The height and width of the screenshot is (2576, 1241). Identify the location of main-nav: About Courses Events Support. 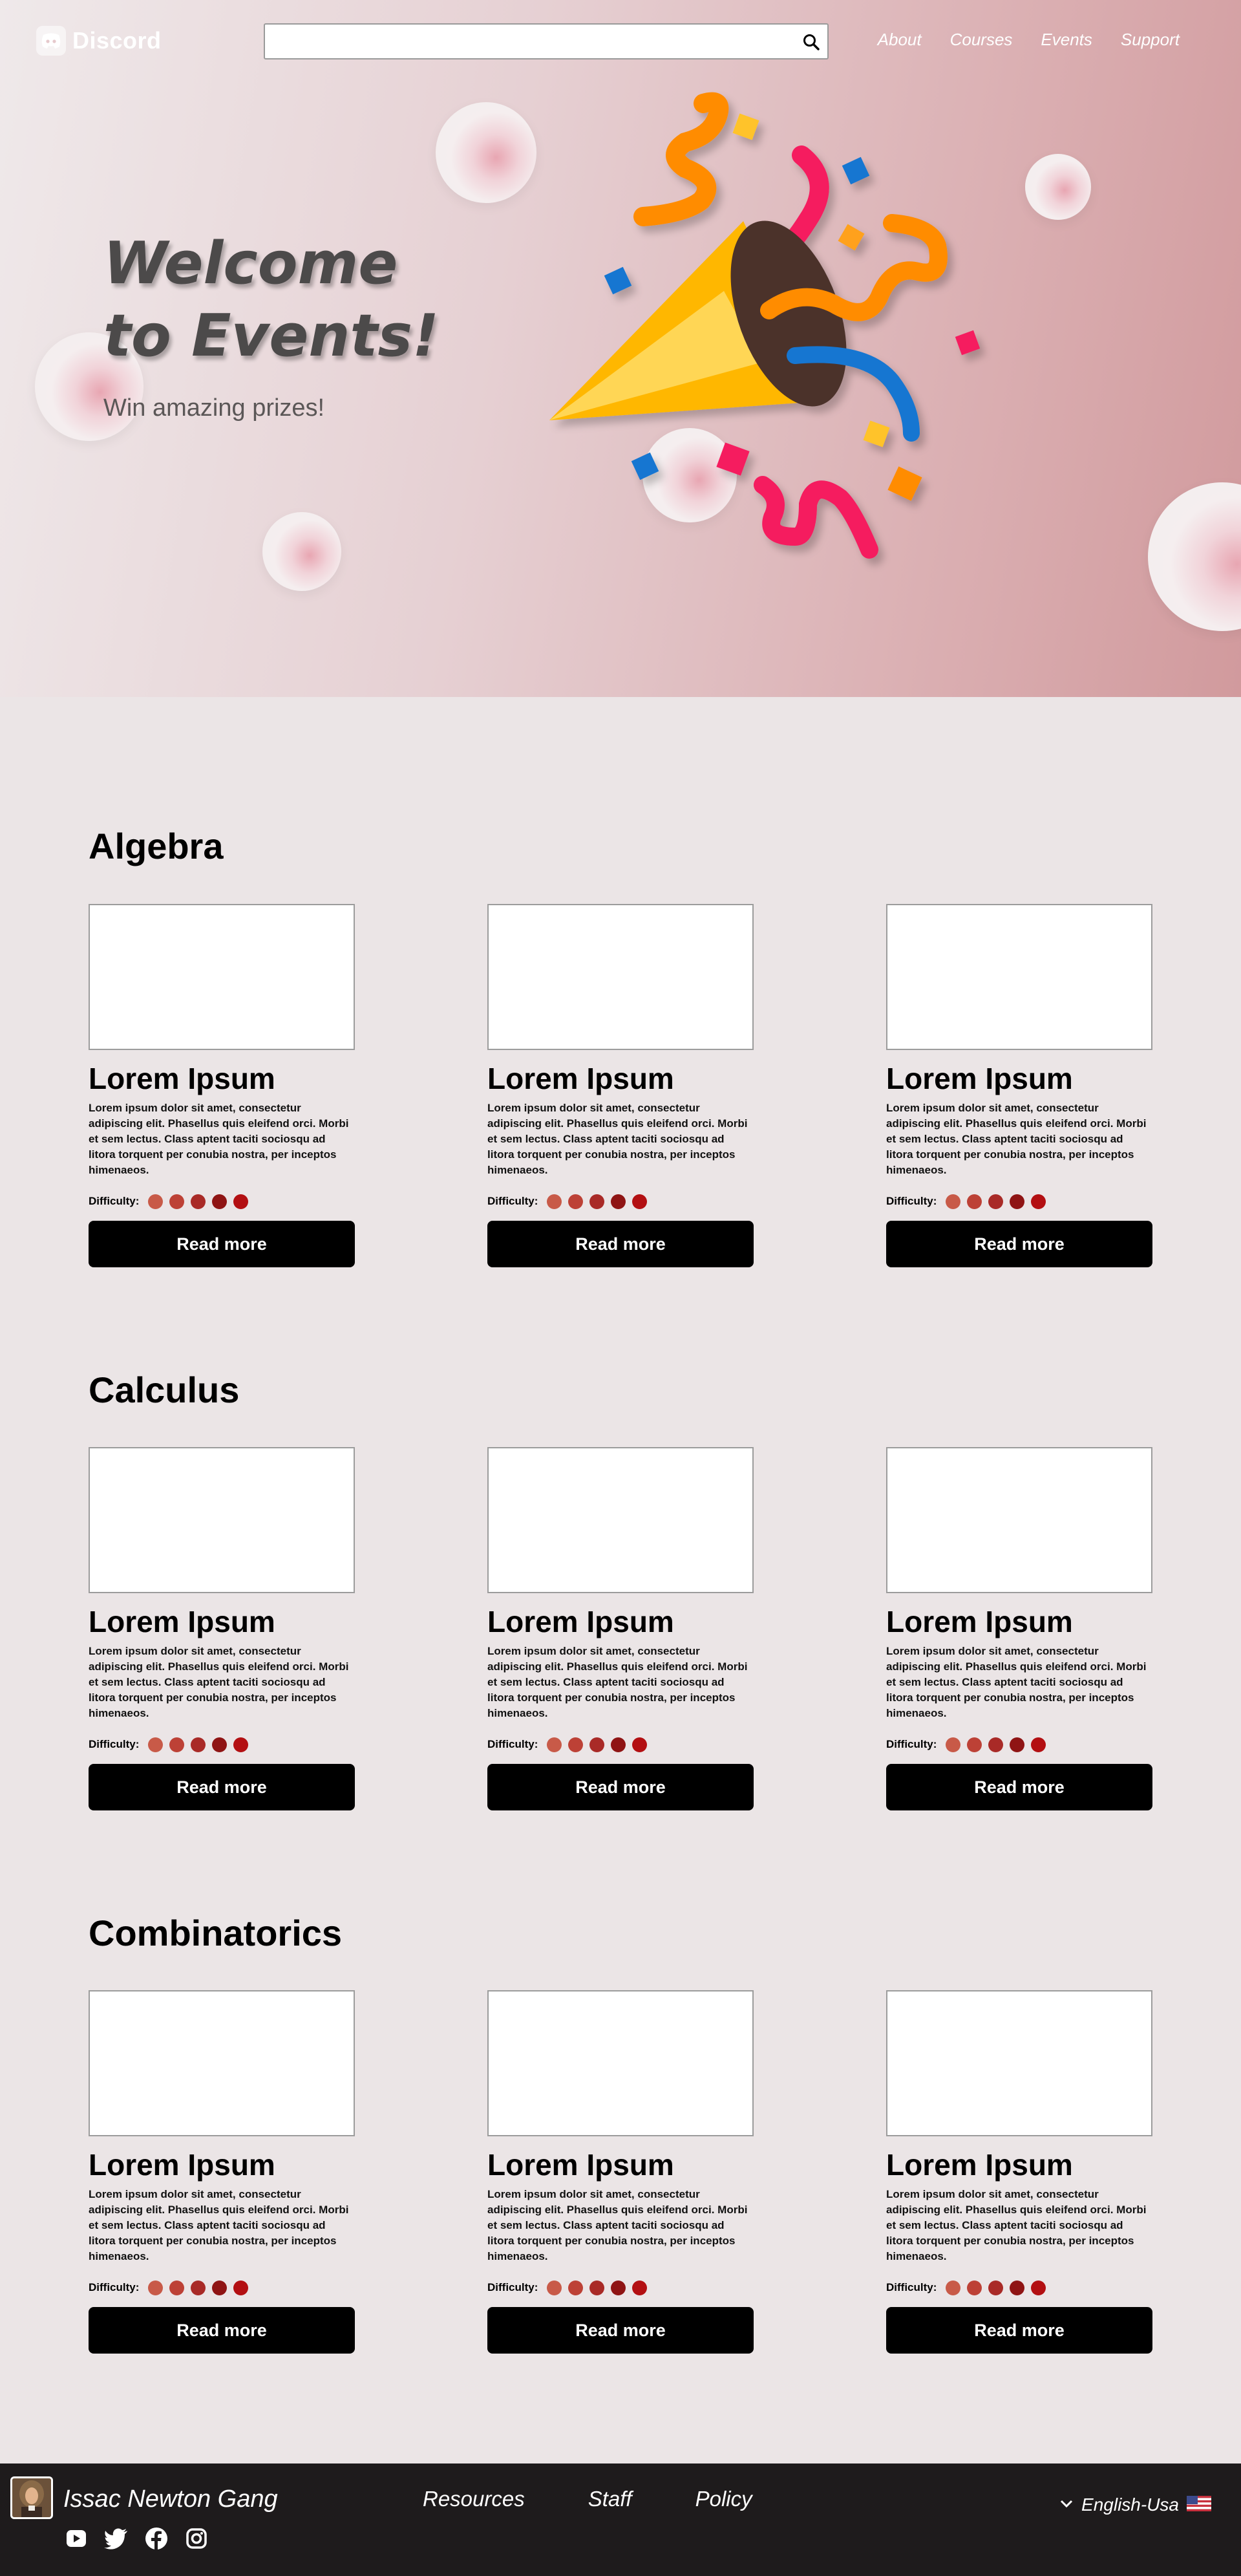
(1014, 40).